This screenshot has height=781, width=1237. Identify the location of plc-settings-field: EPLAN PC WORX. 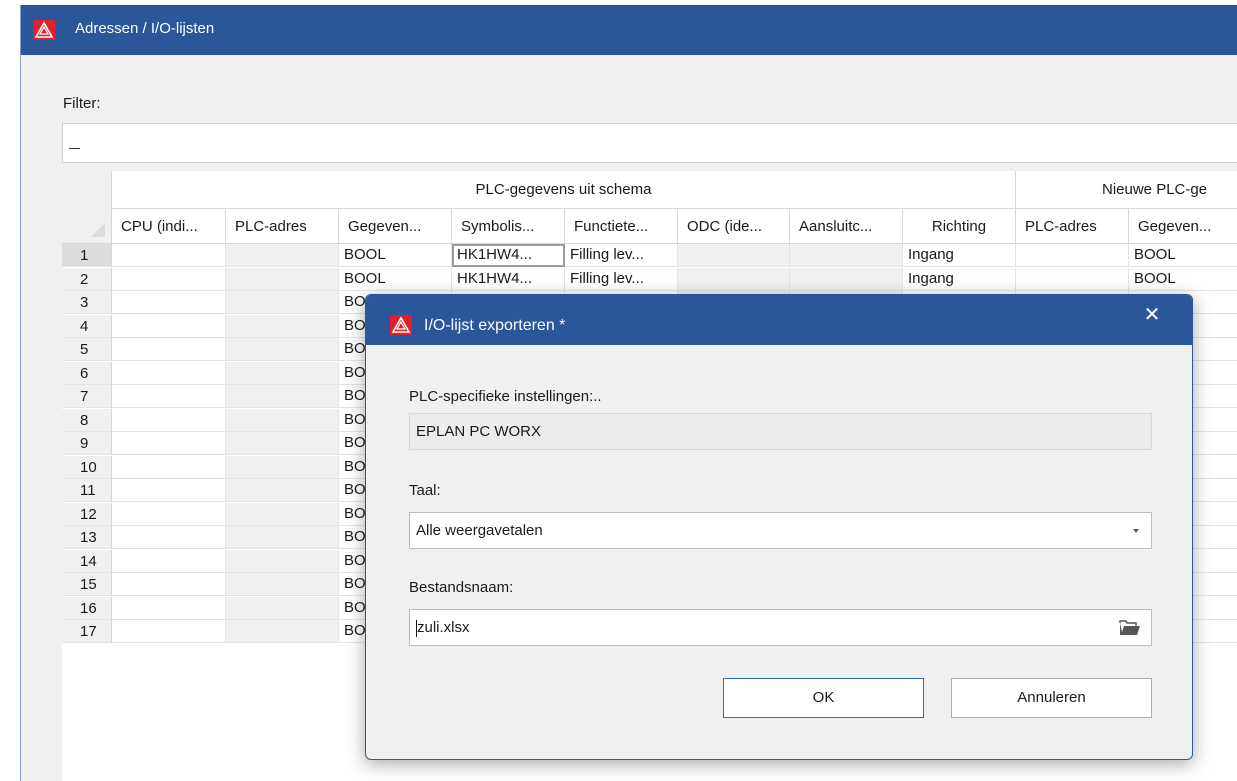
(780, 431).